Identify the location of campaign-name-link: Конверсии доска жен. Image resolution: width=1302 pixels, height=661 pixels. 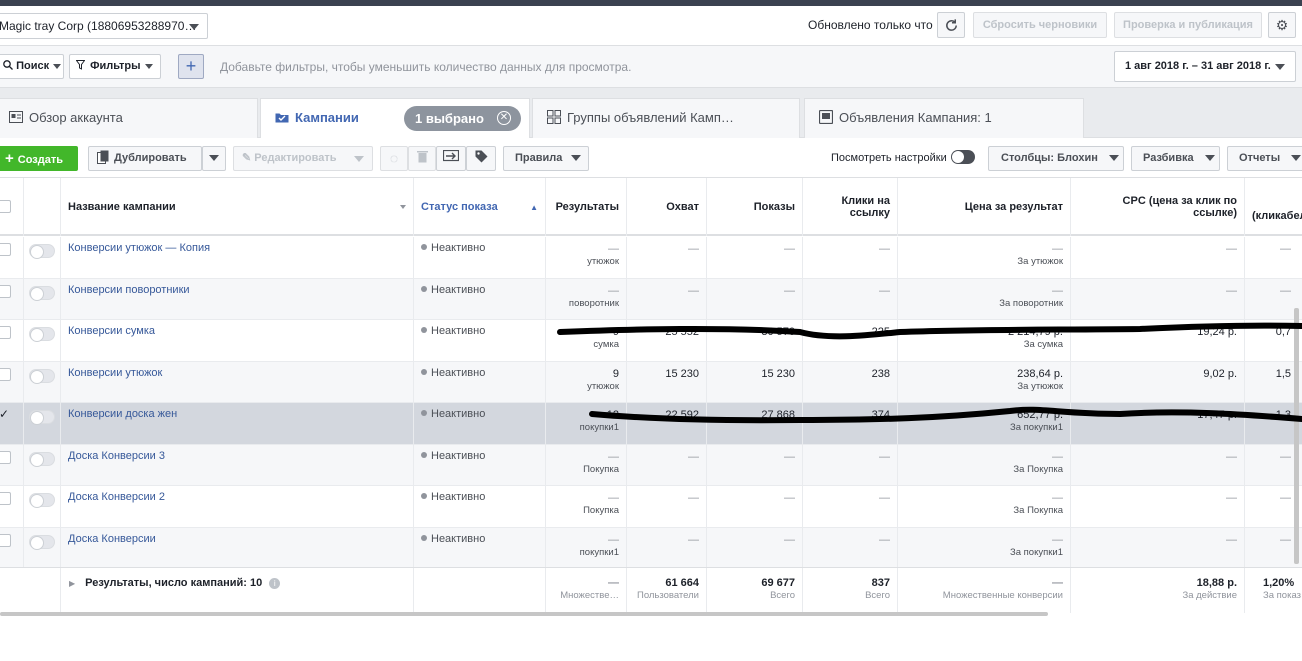
(122, 414).